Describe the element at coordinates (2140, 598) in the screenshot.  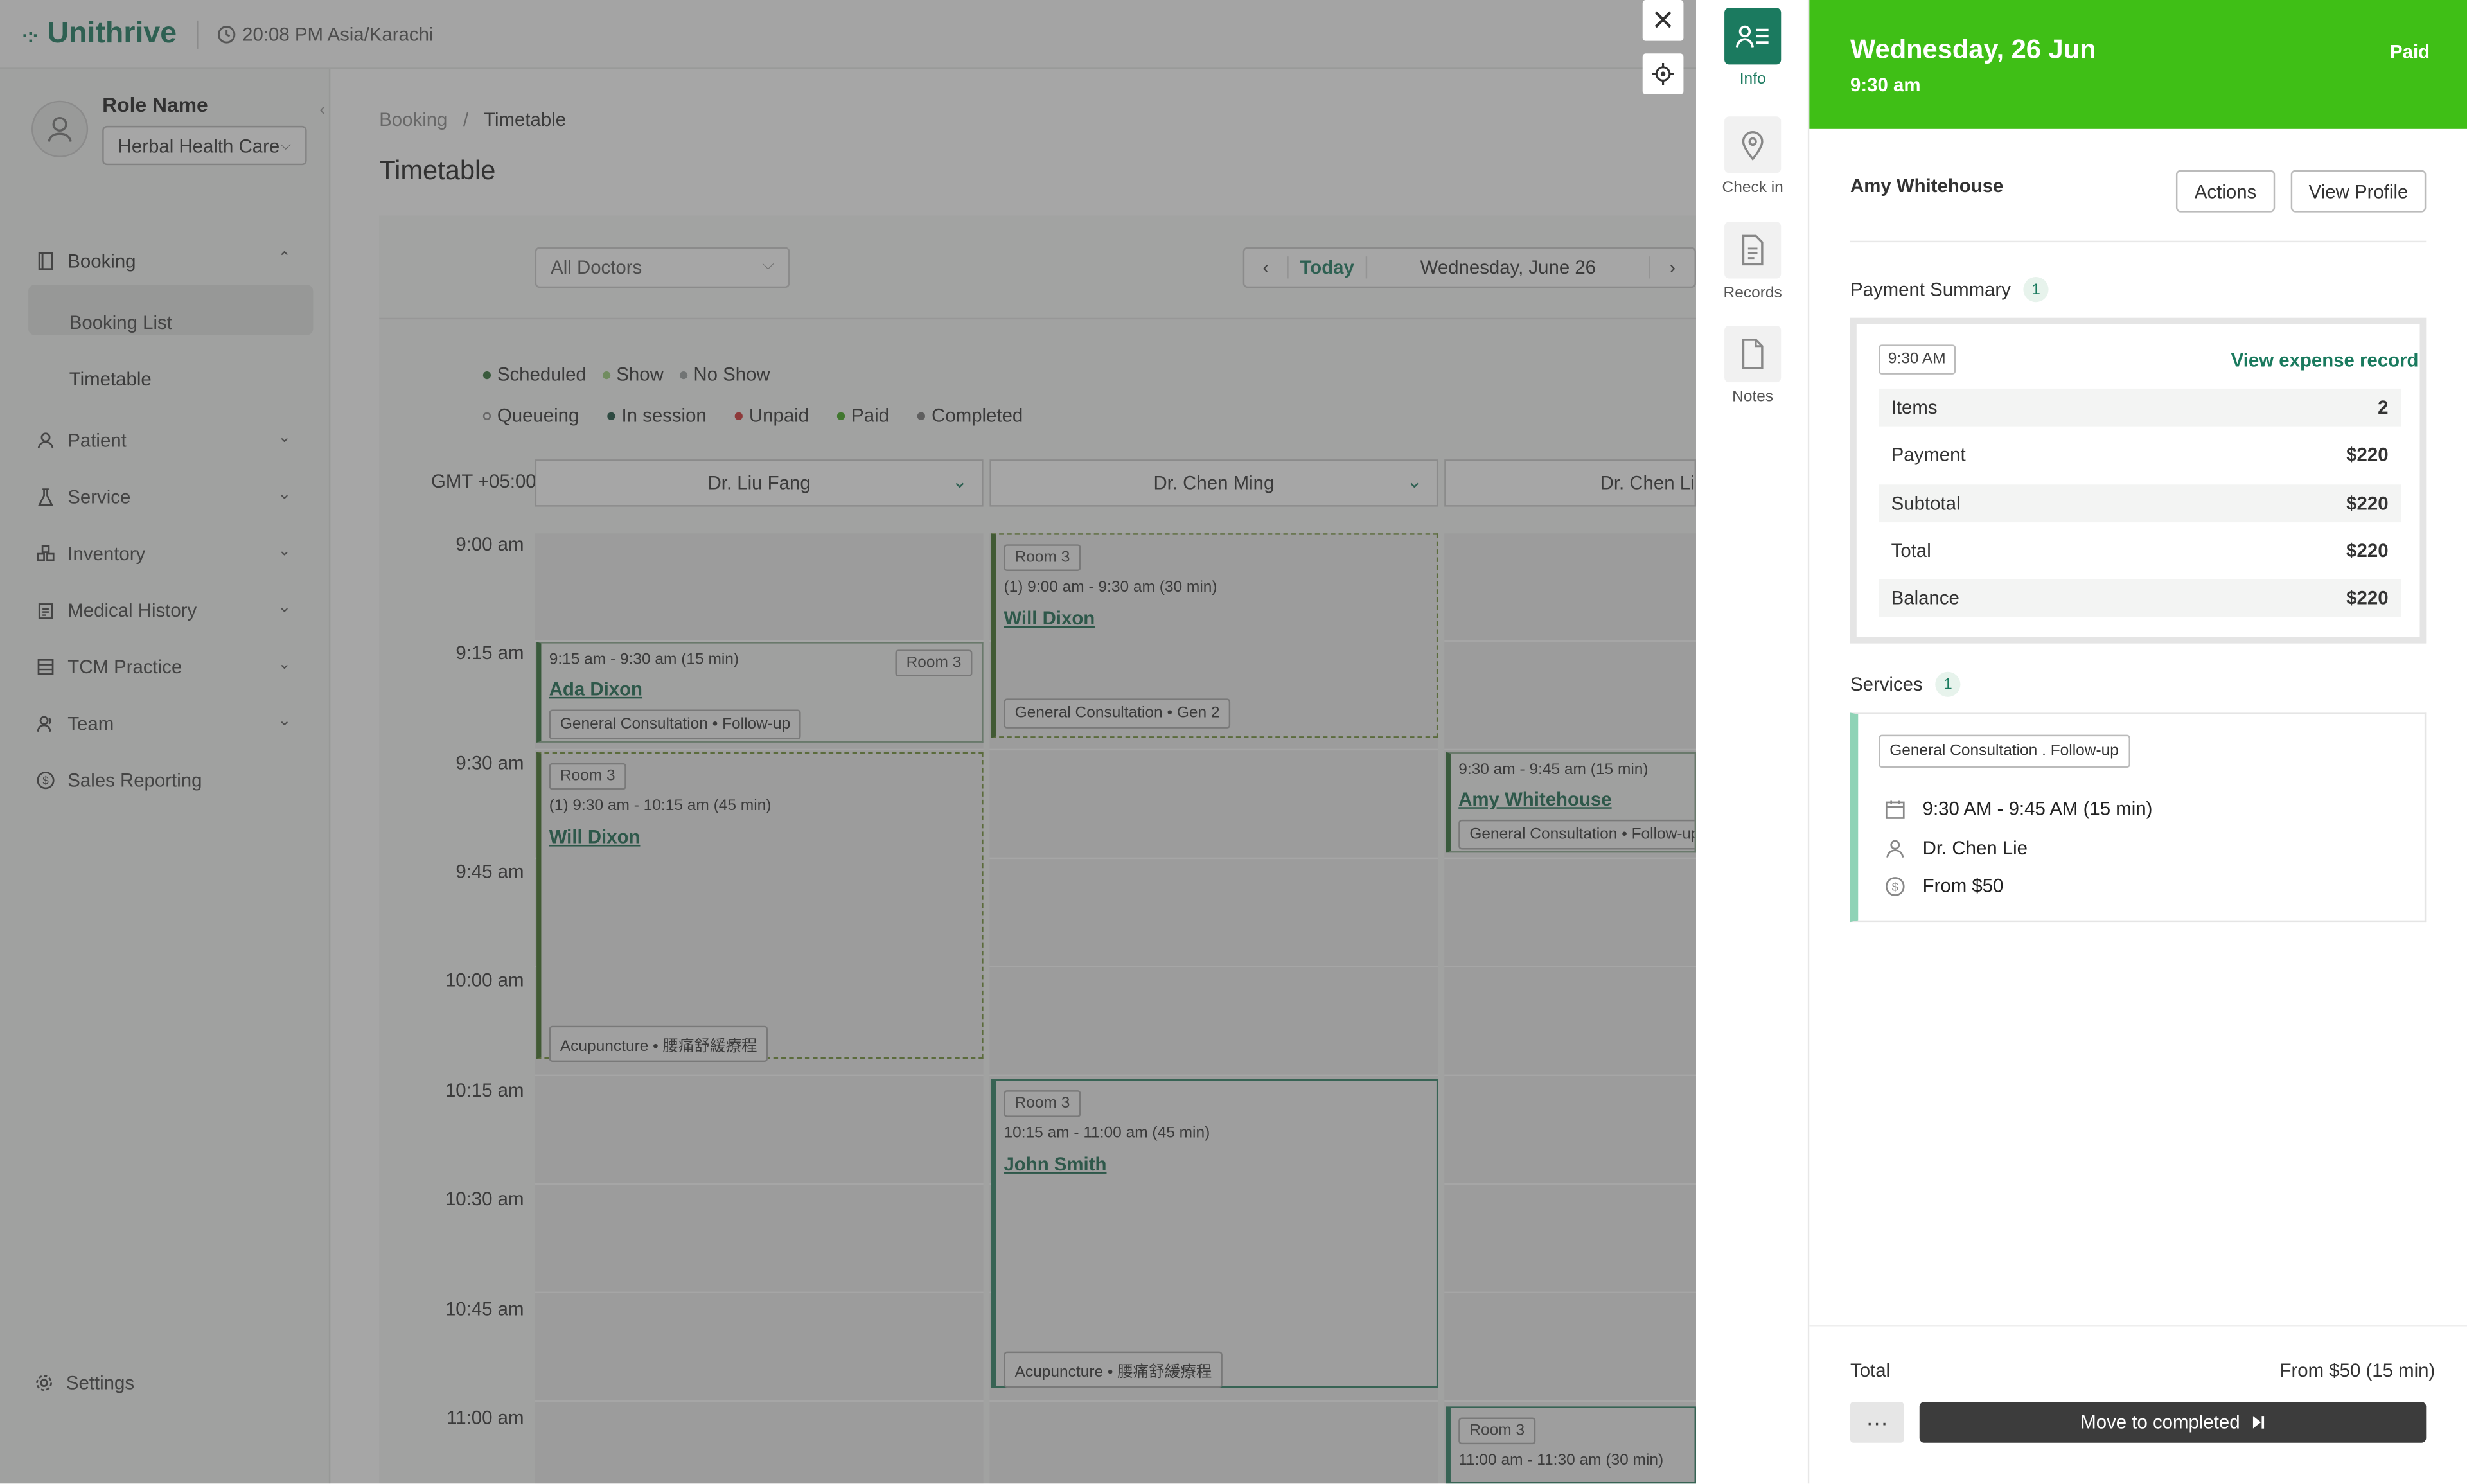
I see `payment-row: Balance $220` at that location.